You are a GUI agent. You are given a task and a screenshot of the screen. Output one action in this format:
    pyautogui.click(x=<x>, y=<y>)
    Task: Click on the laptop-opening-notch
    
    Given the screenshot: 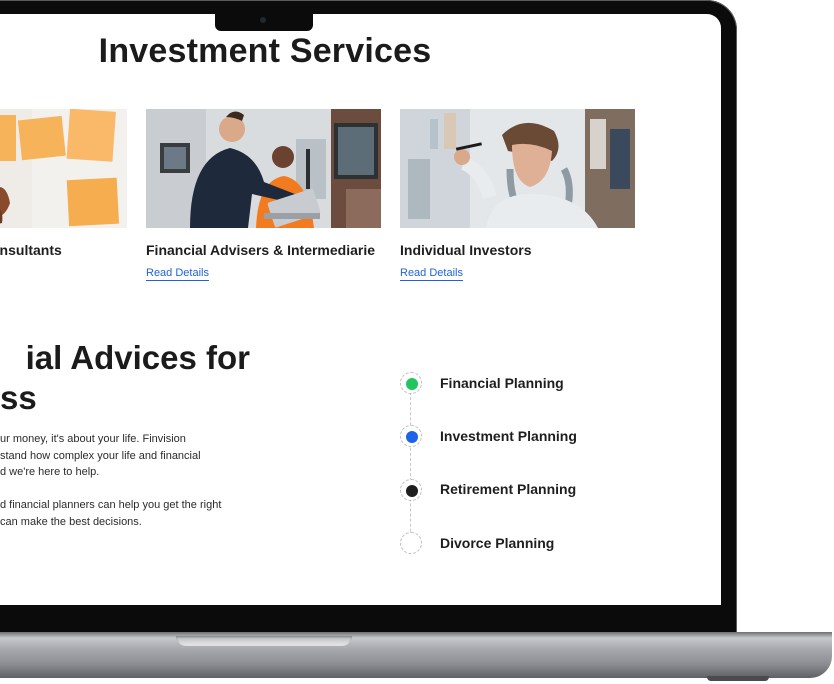 What is the action you would take?
    pyautogui.click(x=264, y=641)
    